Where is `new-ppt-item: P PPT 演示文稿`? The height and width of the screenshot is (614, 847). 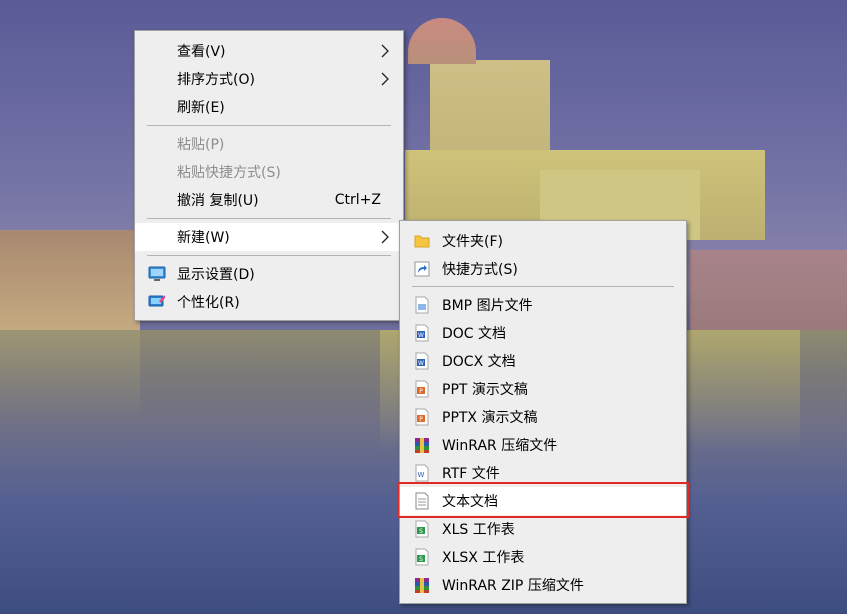
new-ppt-item: P PPT 演示文稿 is located at coordinates (543, 389).